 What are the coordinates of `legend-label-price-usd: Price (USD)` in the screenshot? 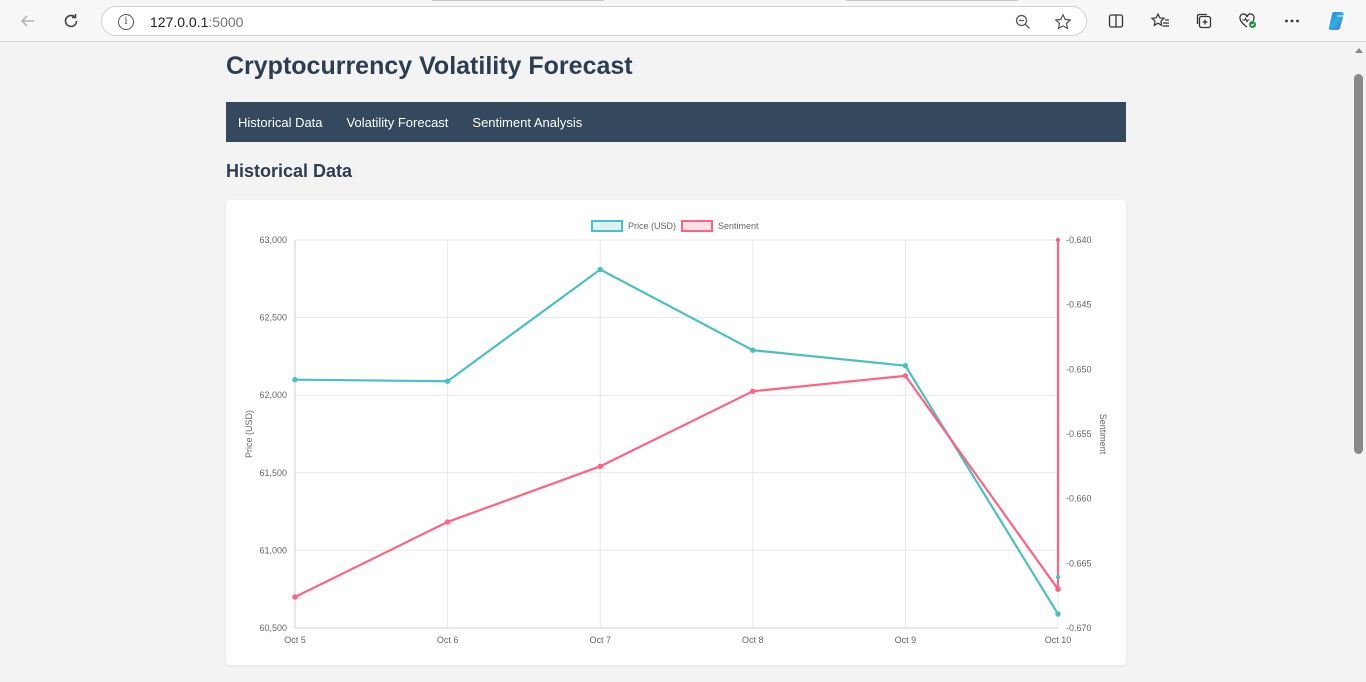 It's located at (652, 226).